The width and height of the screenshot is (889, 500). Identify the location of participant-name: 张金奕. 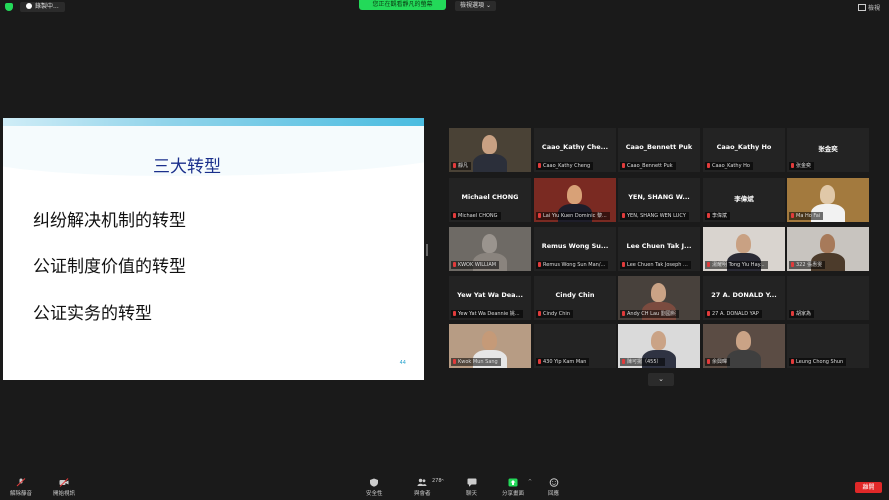
(804, 166).